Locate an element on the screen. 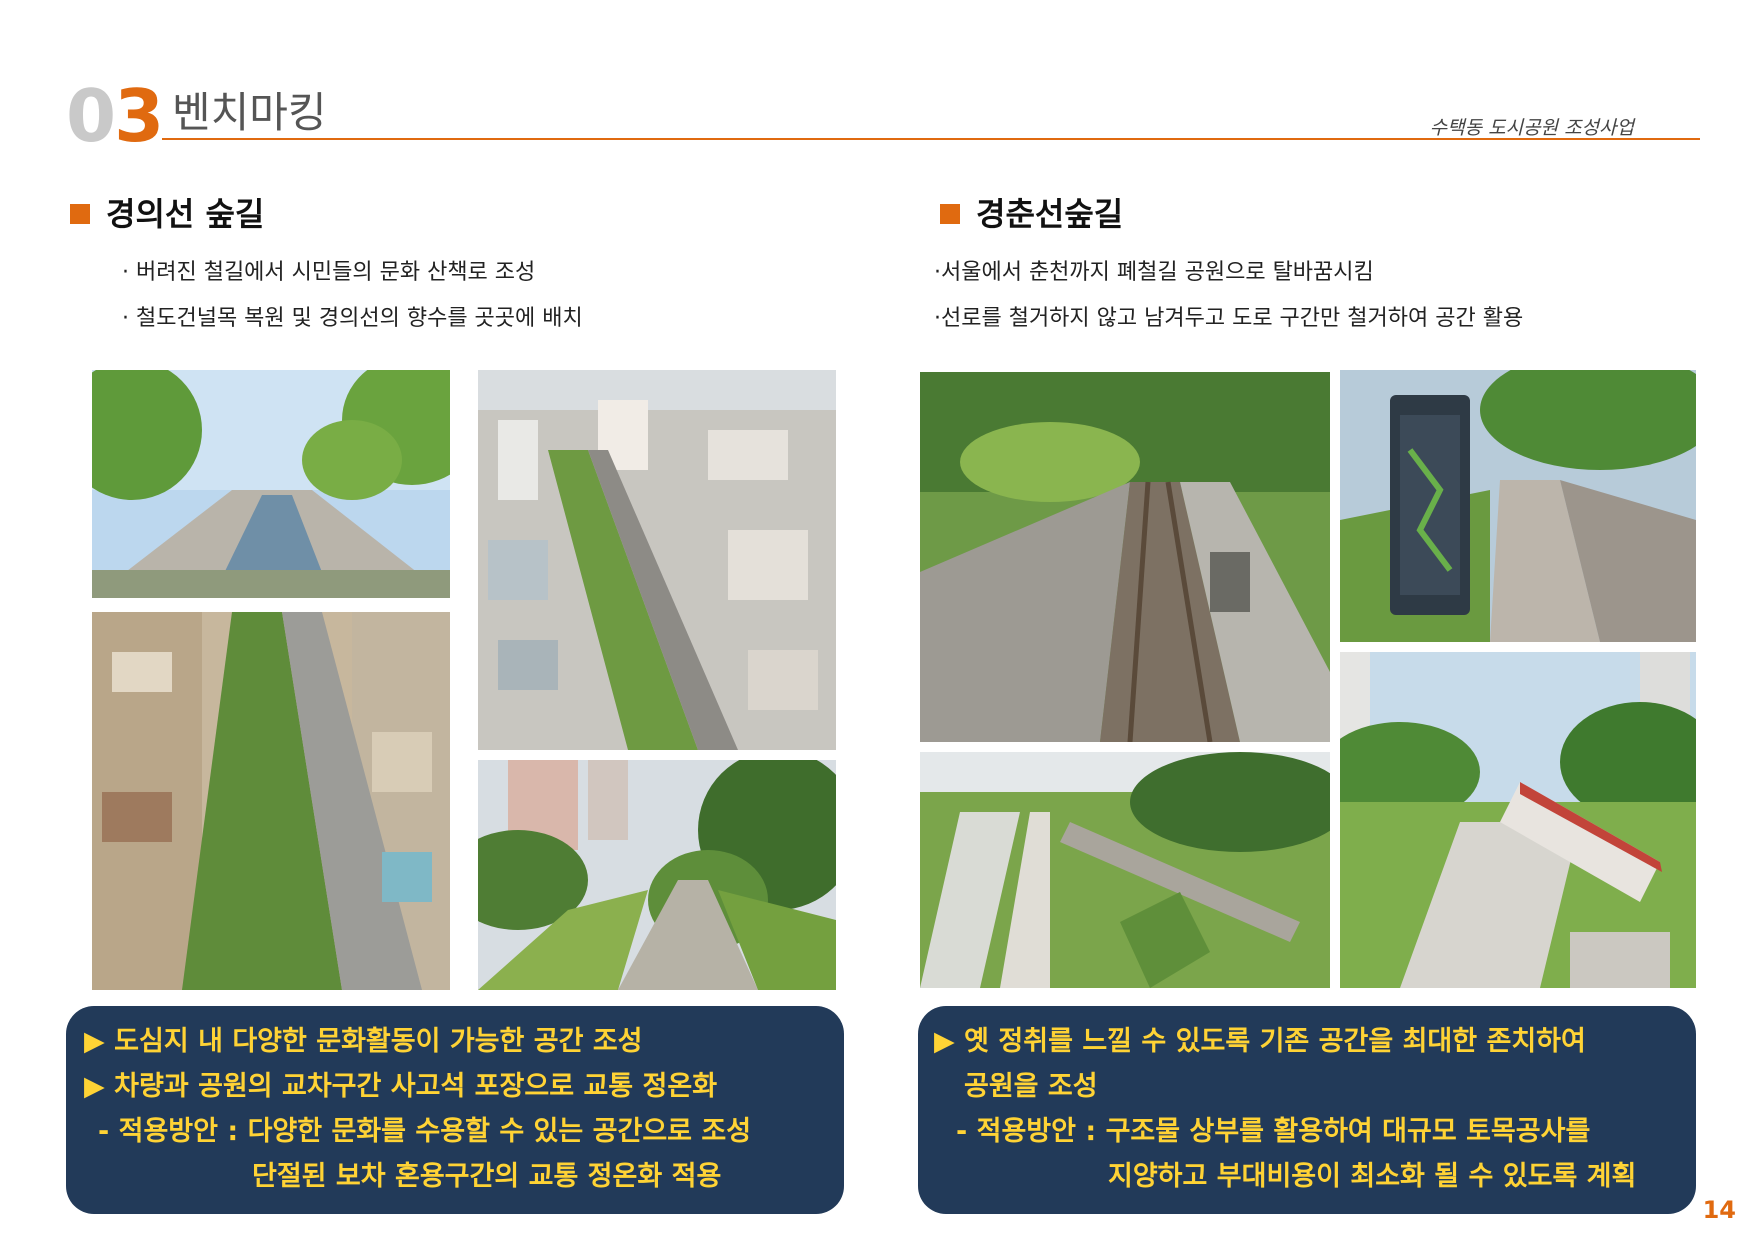 This screenshot has height=1240, width=1754. project-name: 수택동 도시공원 조성사업 is located at coordinates (1531, 128).